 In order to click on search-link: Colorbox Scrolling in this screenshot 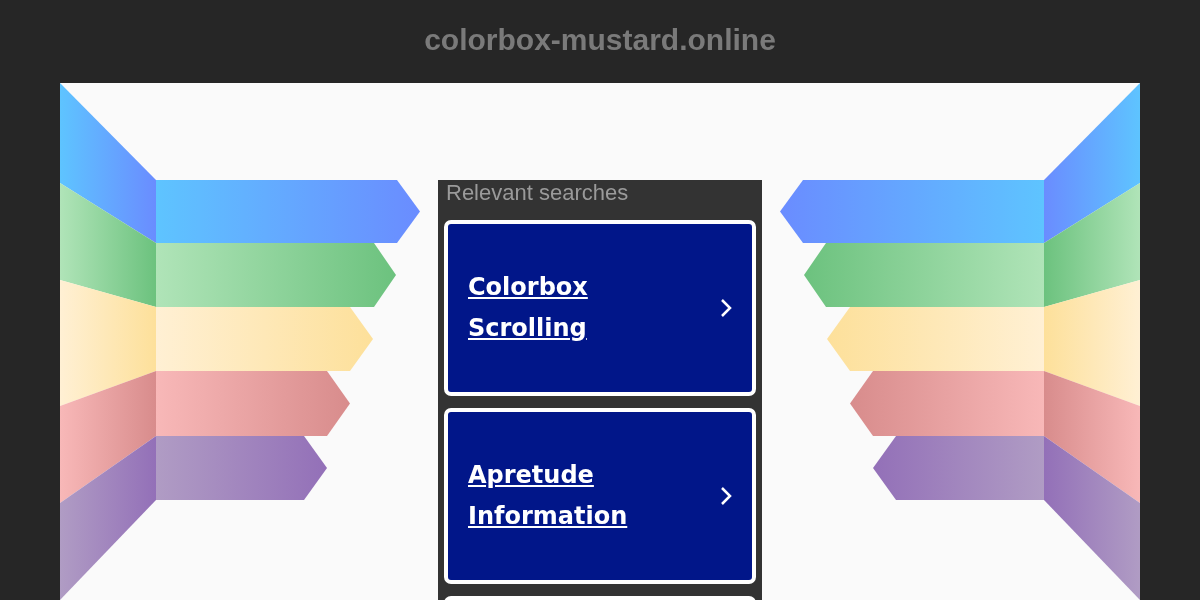, I will do `click(600, 308)`.